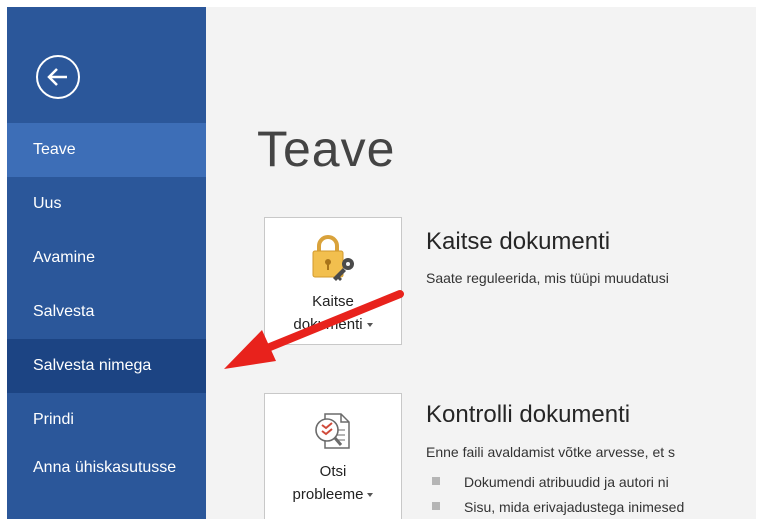  Describe the element at coordinates (106, 420) in the screenshot. I see `nav-item-print: Prindi` at that location.